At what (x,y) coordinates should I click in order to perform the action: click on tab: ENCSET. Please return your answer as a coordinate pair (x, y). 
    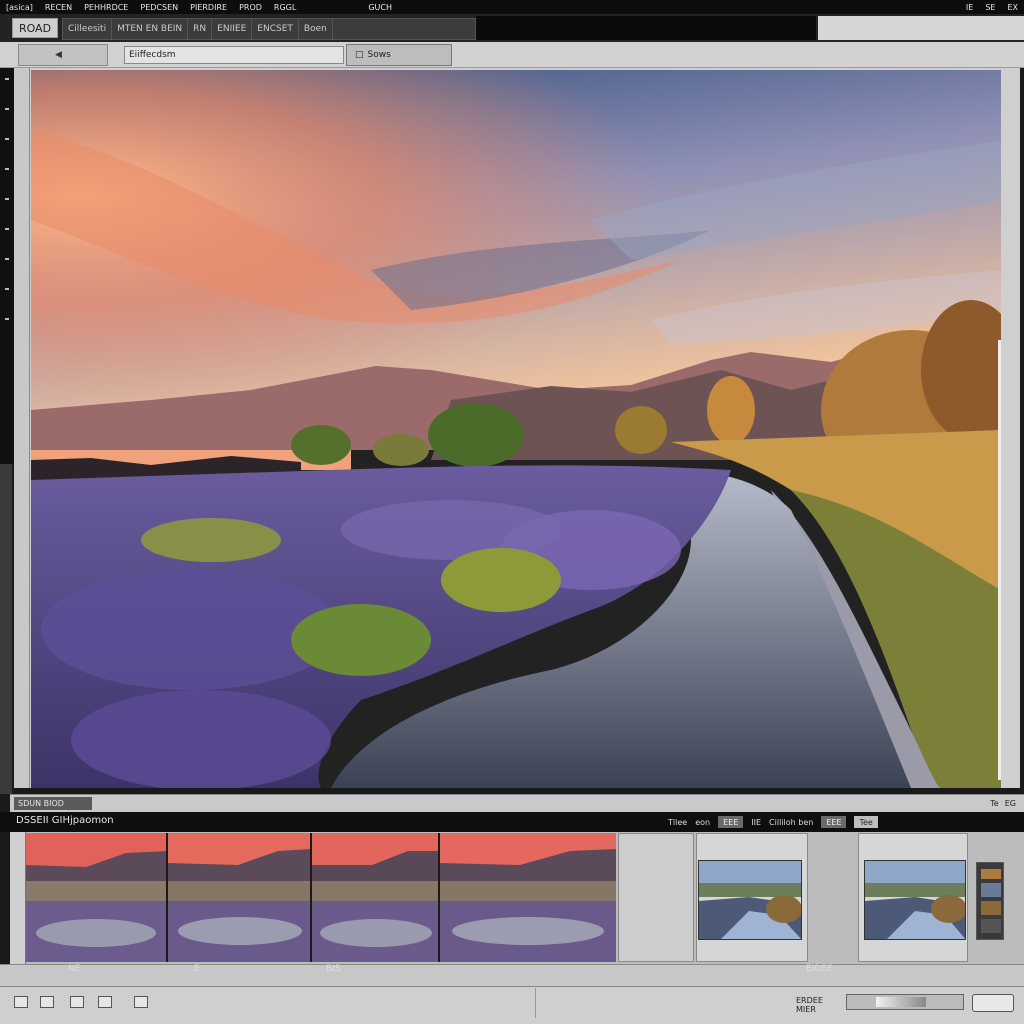
    Looking at the image, I should click on (275, 29).